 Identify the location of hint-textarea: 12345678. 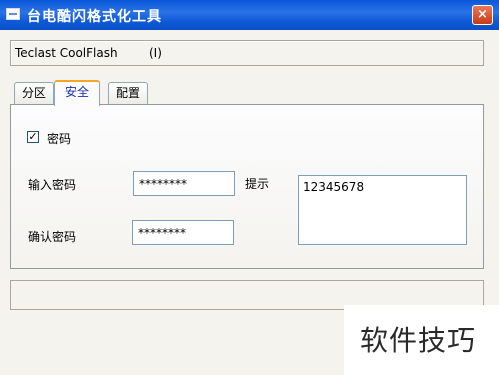
(382, 210).